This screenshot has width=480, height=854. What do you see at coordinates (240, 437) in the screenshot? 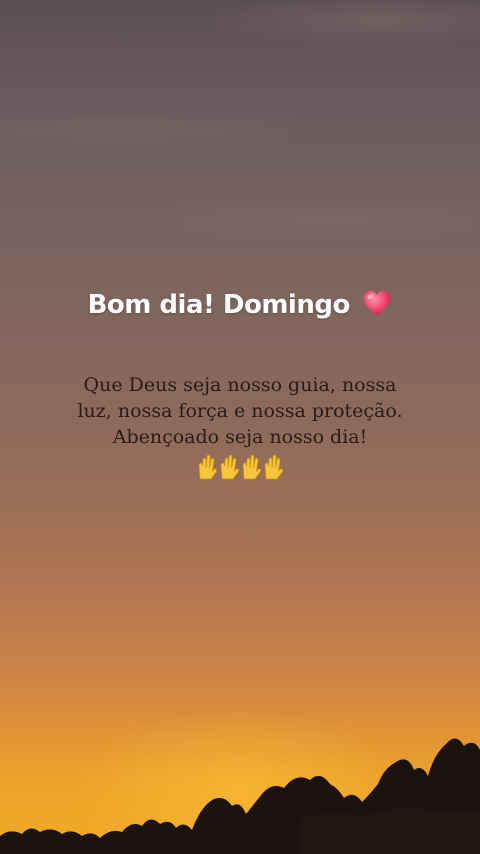
I see `message-line-3: Abençoado seja nosso dia!` at bounding box center [240, 437].